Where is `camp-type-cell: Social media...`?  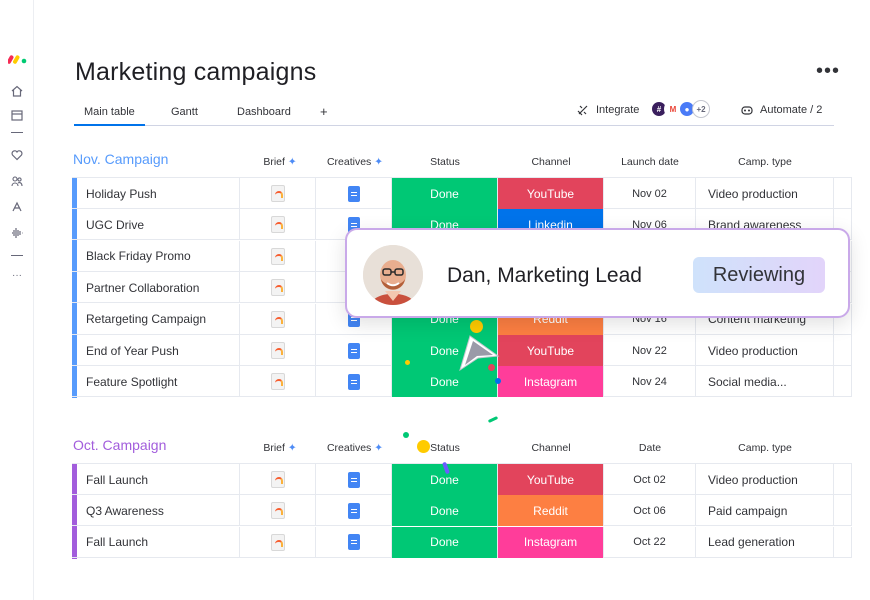
camp-type-cell: Social media... is located at coordinates (765, 382).